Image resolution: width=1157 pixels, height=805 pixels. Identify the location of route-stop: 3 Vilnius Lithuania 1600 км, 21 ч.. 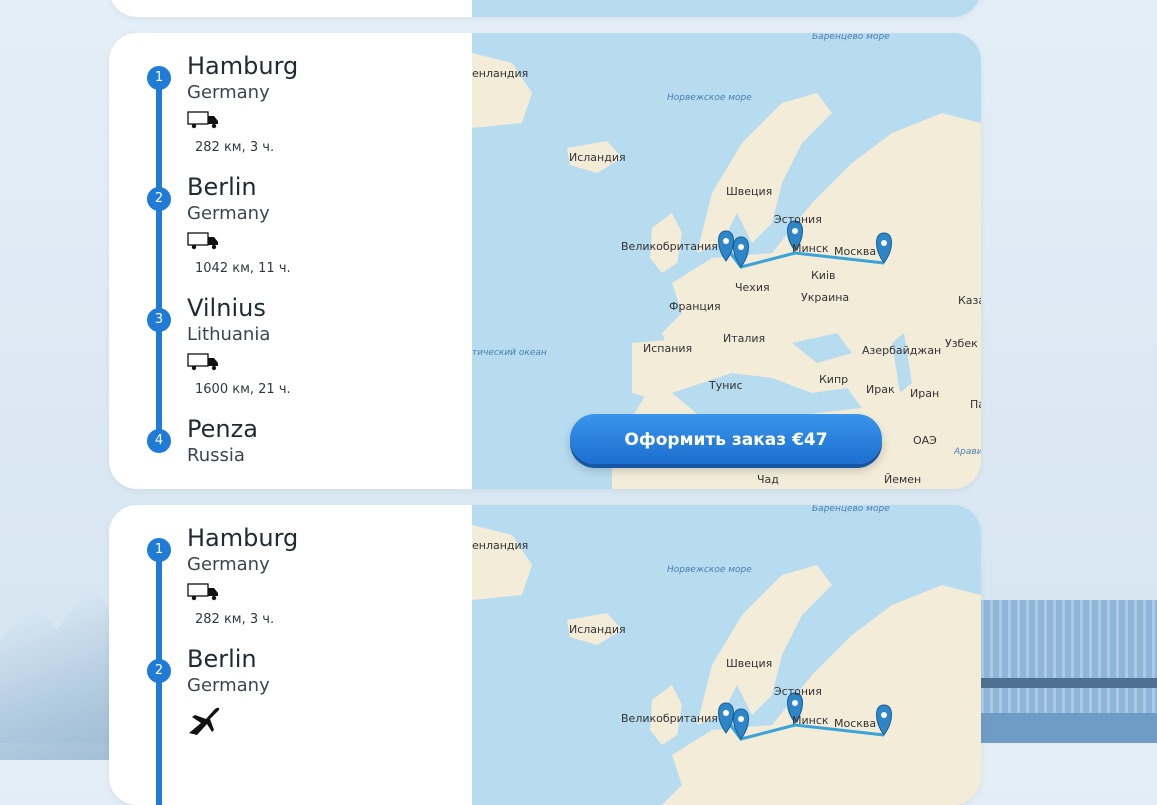
(307, 360).